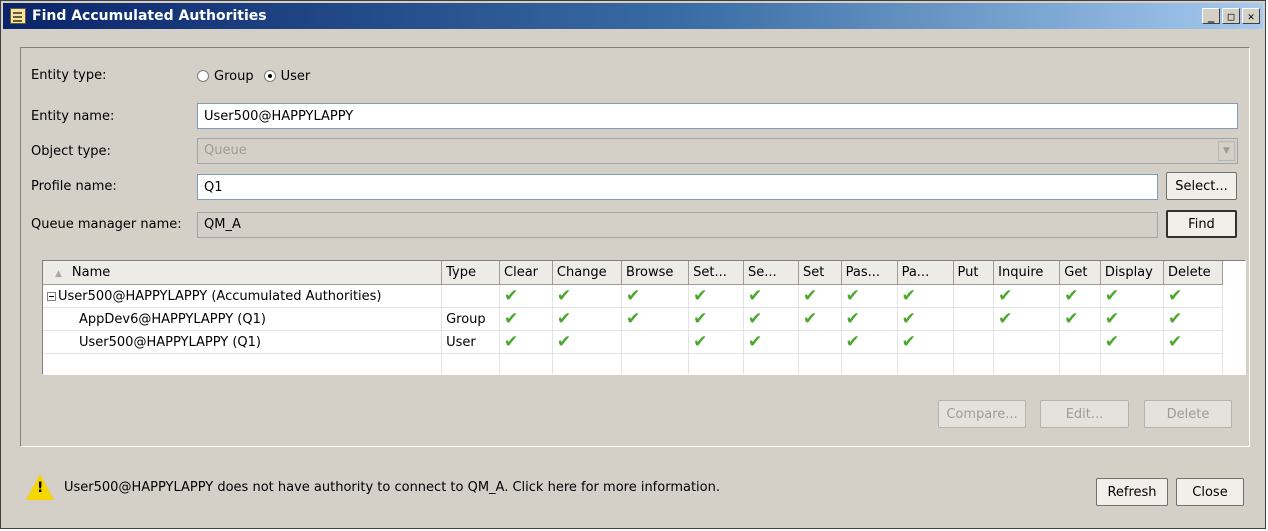 This screenshot has height=531, width=1268. Describe the element at coordinates (51, 296) in the screenshot. I see `collapse-toggle-icon` at that location.